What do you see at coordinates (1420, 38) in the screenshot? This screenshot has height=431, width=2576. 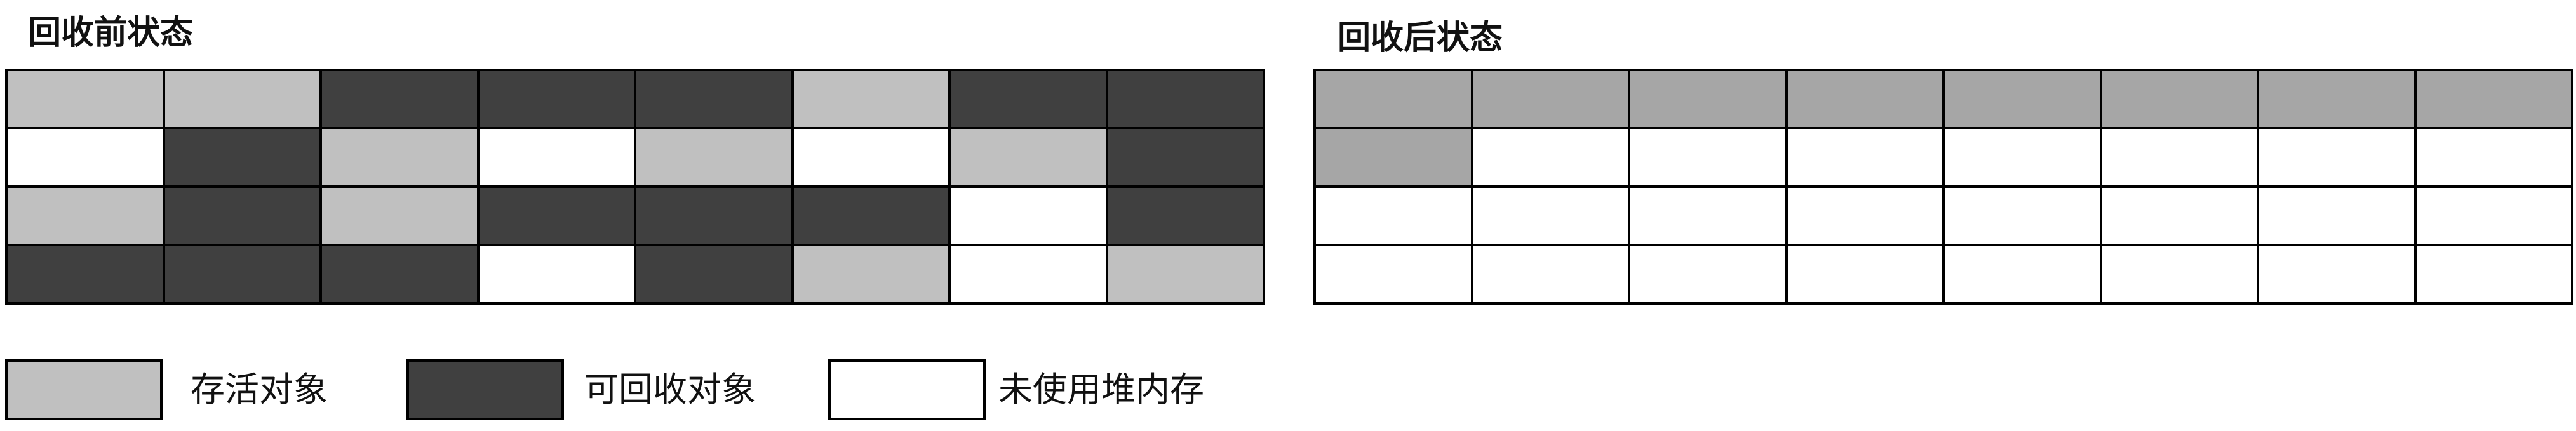 I see `after-gc-title: 回收后状态` at bounding box center [1420, 38].